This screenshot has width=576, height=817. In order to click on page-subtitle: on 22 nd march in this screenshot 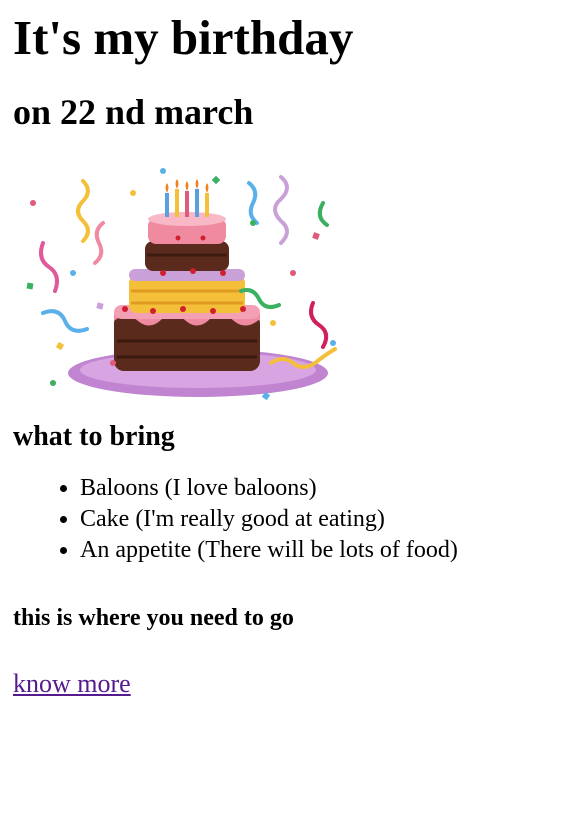, I will do `click(133, 112)`.